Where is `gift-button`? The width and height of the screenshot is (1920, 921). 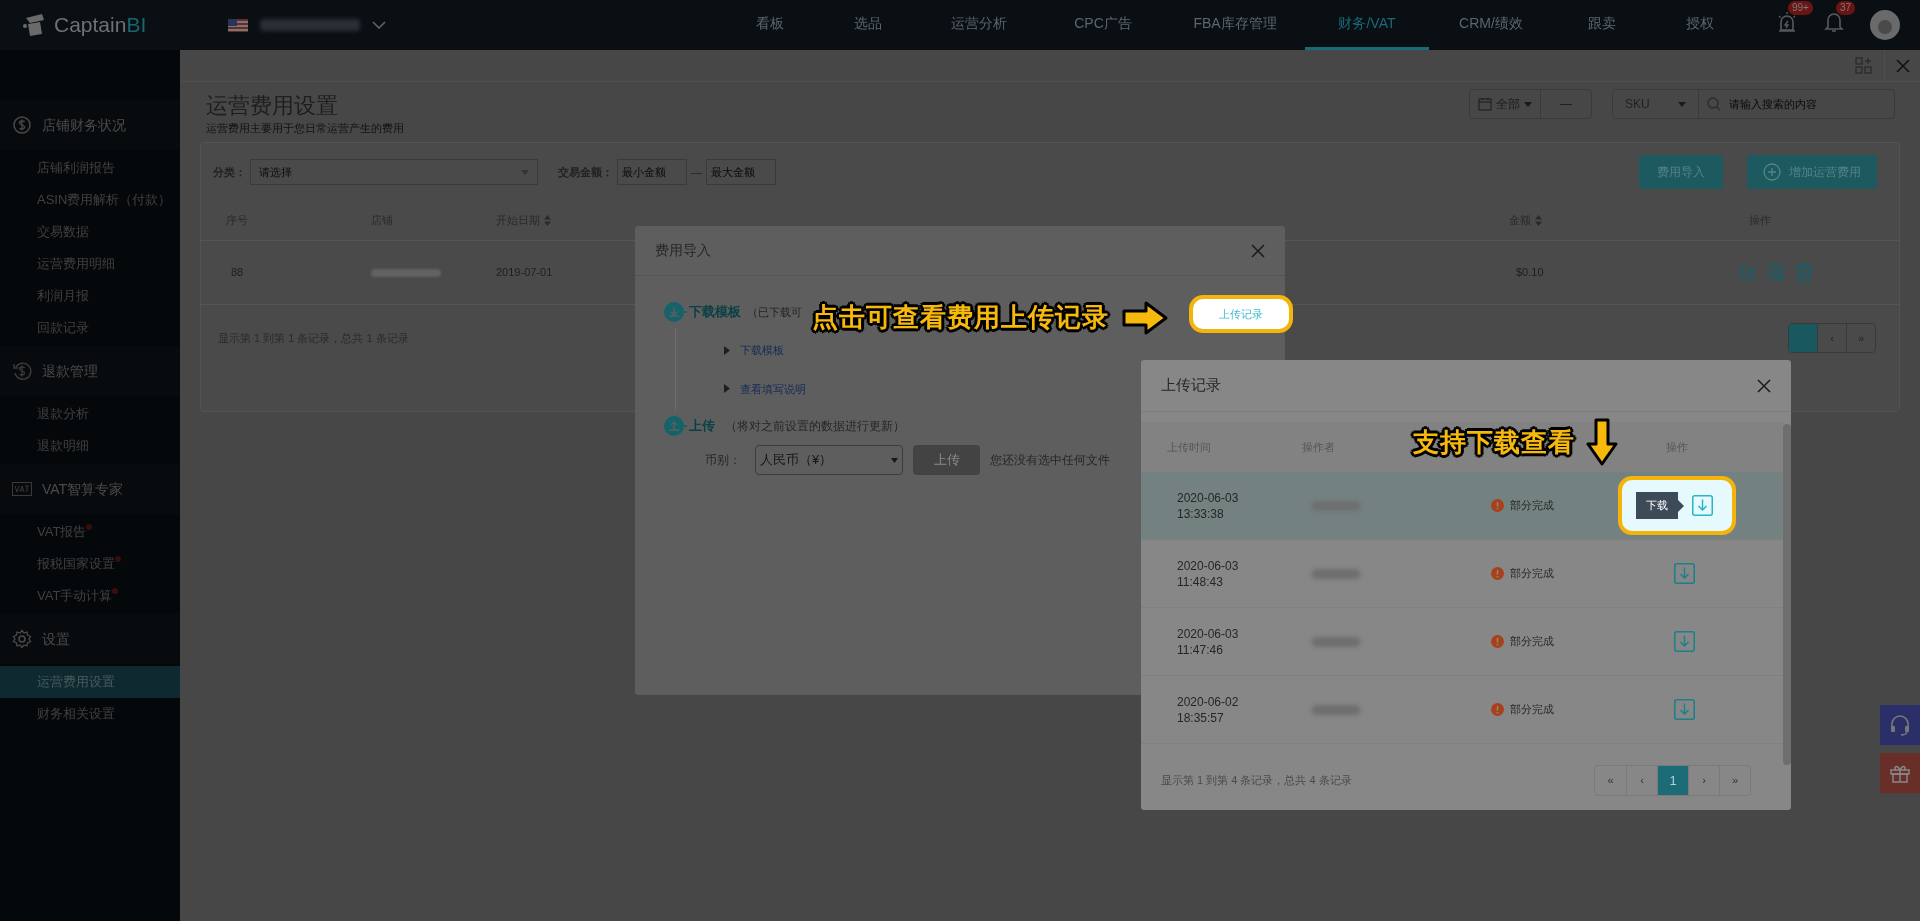 gift-button is located at coordinates (1900, 773).